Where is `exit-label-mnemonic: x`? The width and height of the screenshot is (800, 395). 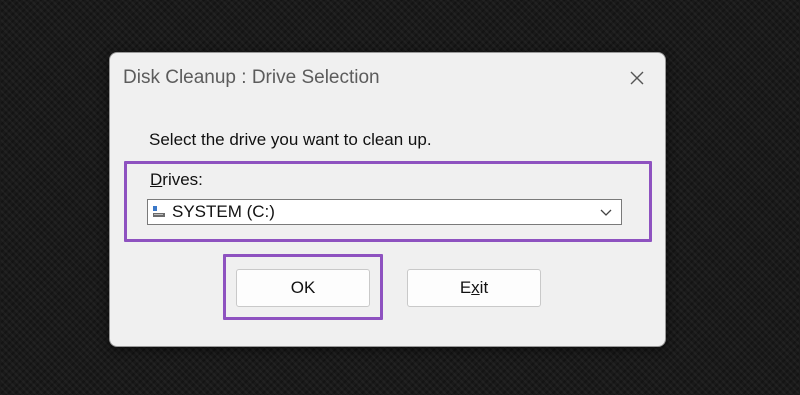
exit-label-mnemonic: x is located at coordinates (475, 287).